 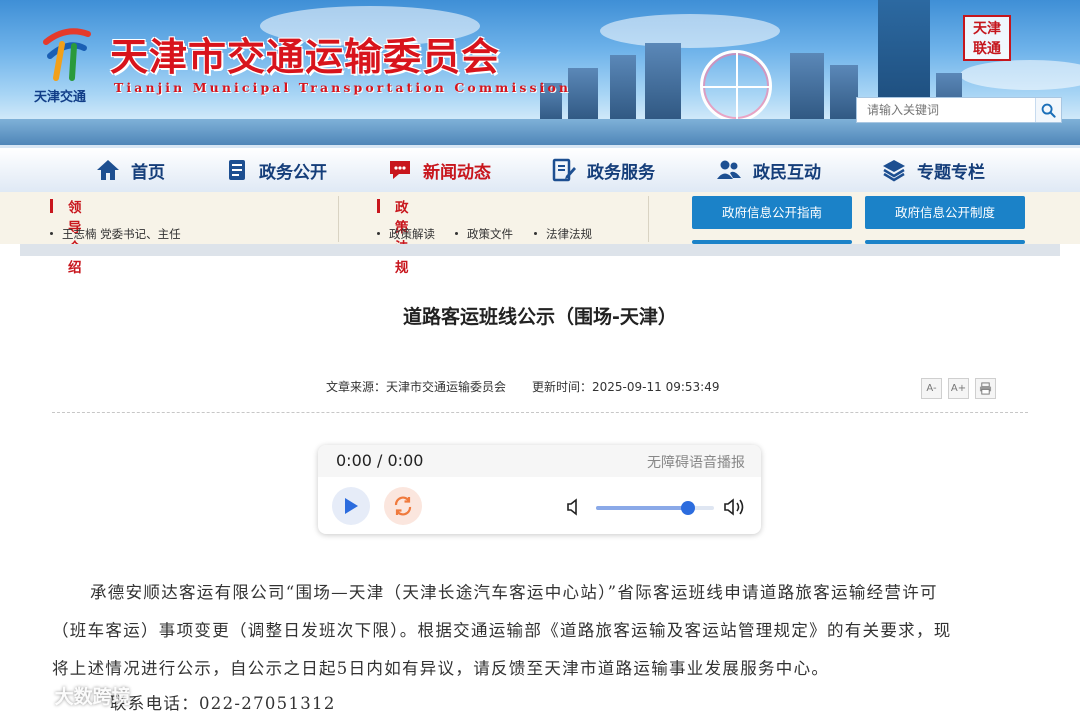 I want to click on policy-link-laws: 法律法规, so click(x=563, y=234).